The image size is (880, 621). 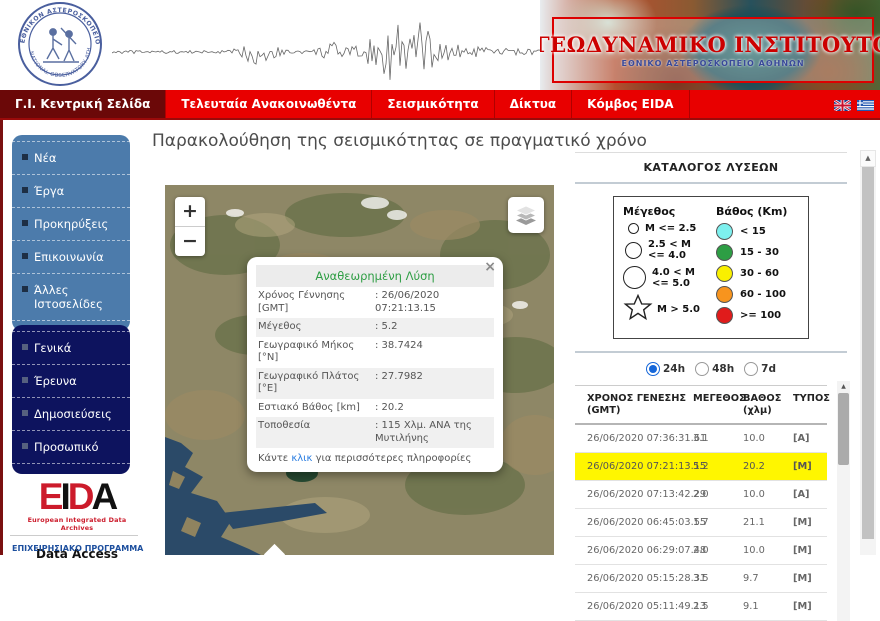 I want to click on legend-mag-4: M > 5.0, so click(x=664, y=309).